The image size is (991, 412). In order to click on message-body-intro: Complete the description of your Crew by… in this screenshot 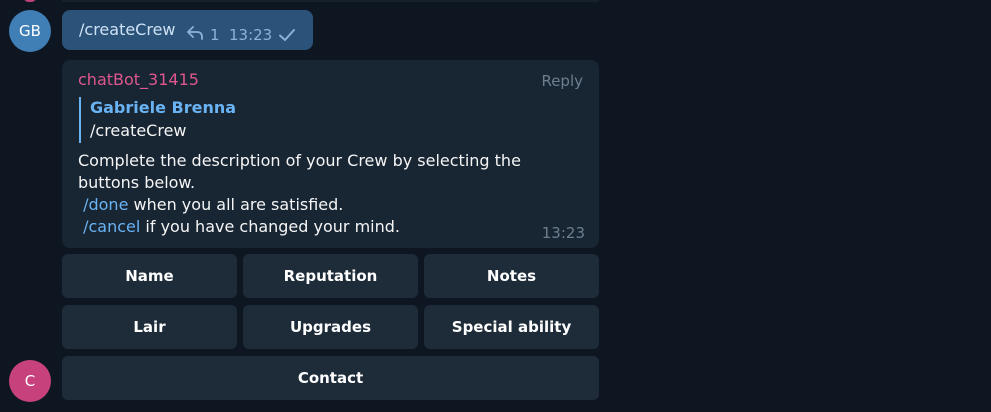, I will do `click(299, 171)`.